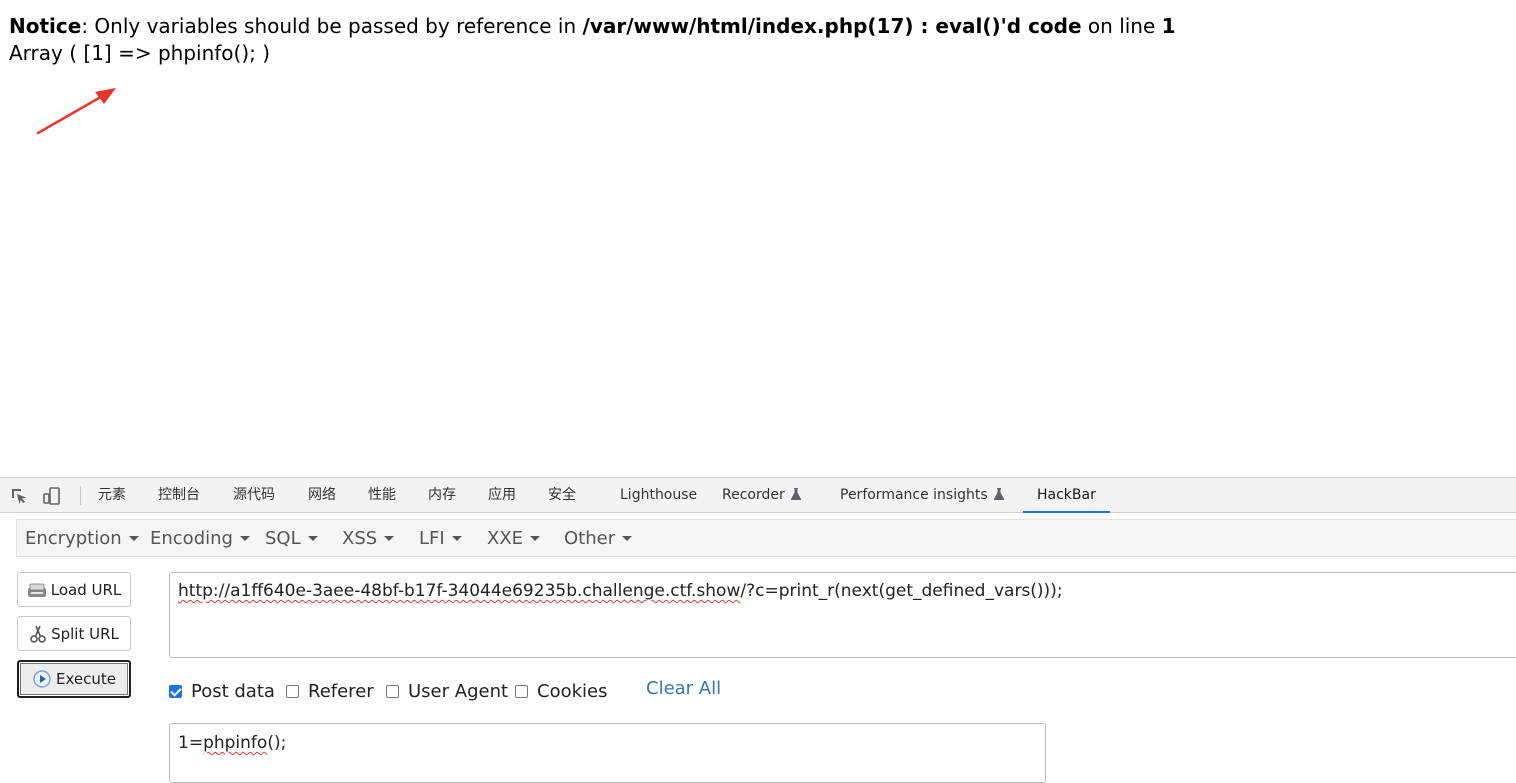 The height and width of the screenshot is (783, 1516). Describe the element at coordinates (86, 679) in the screenshot. I see `execute-label: Execute` at that location.